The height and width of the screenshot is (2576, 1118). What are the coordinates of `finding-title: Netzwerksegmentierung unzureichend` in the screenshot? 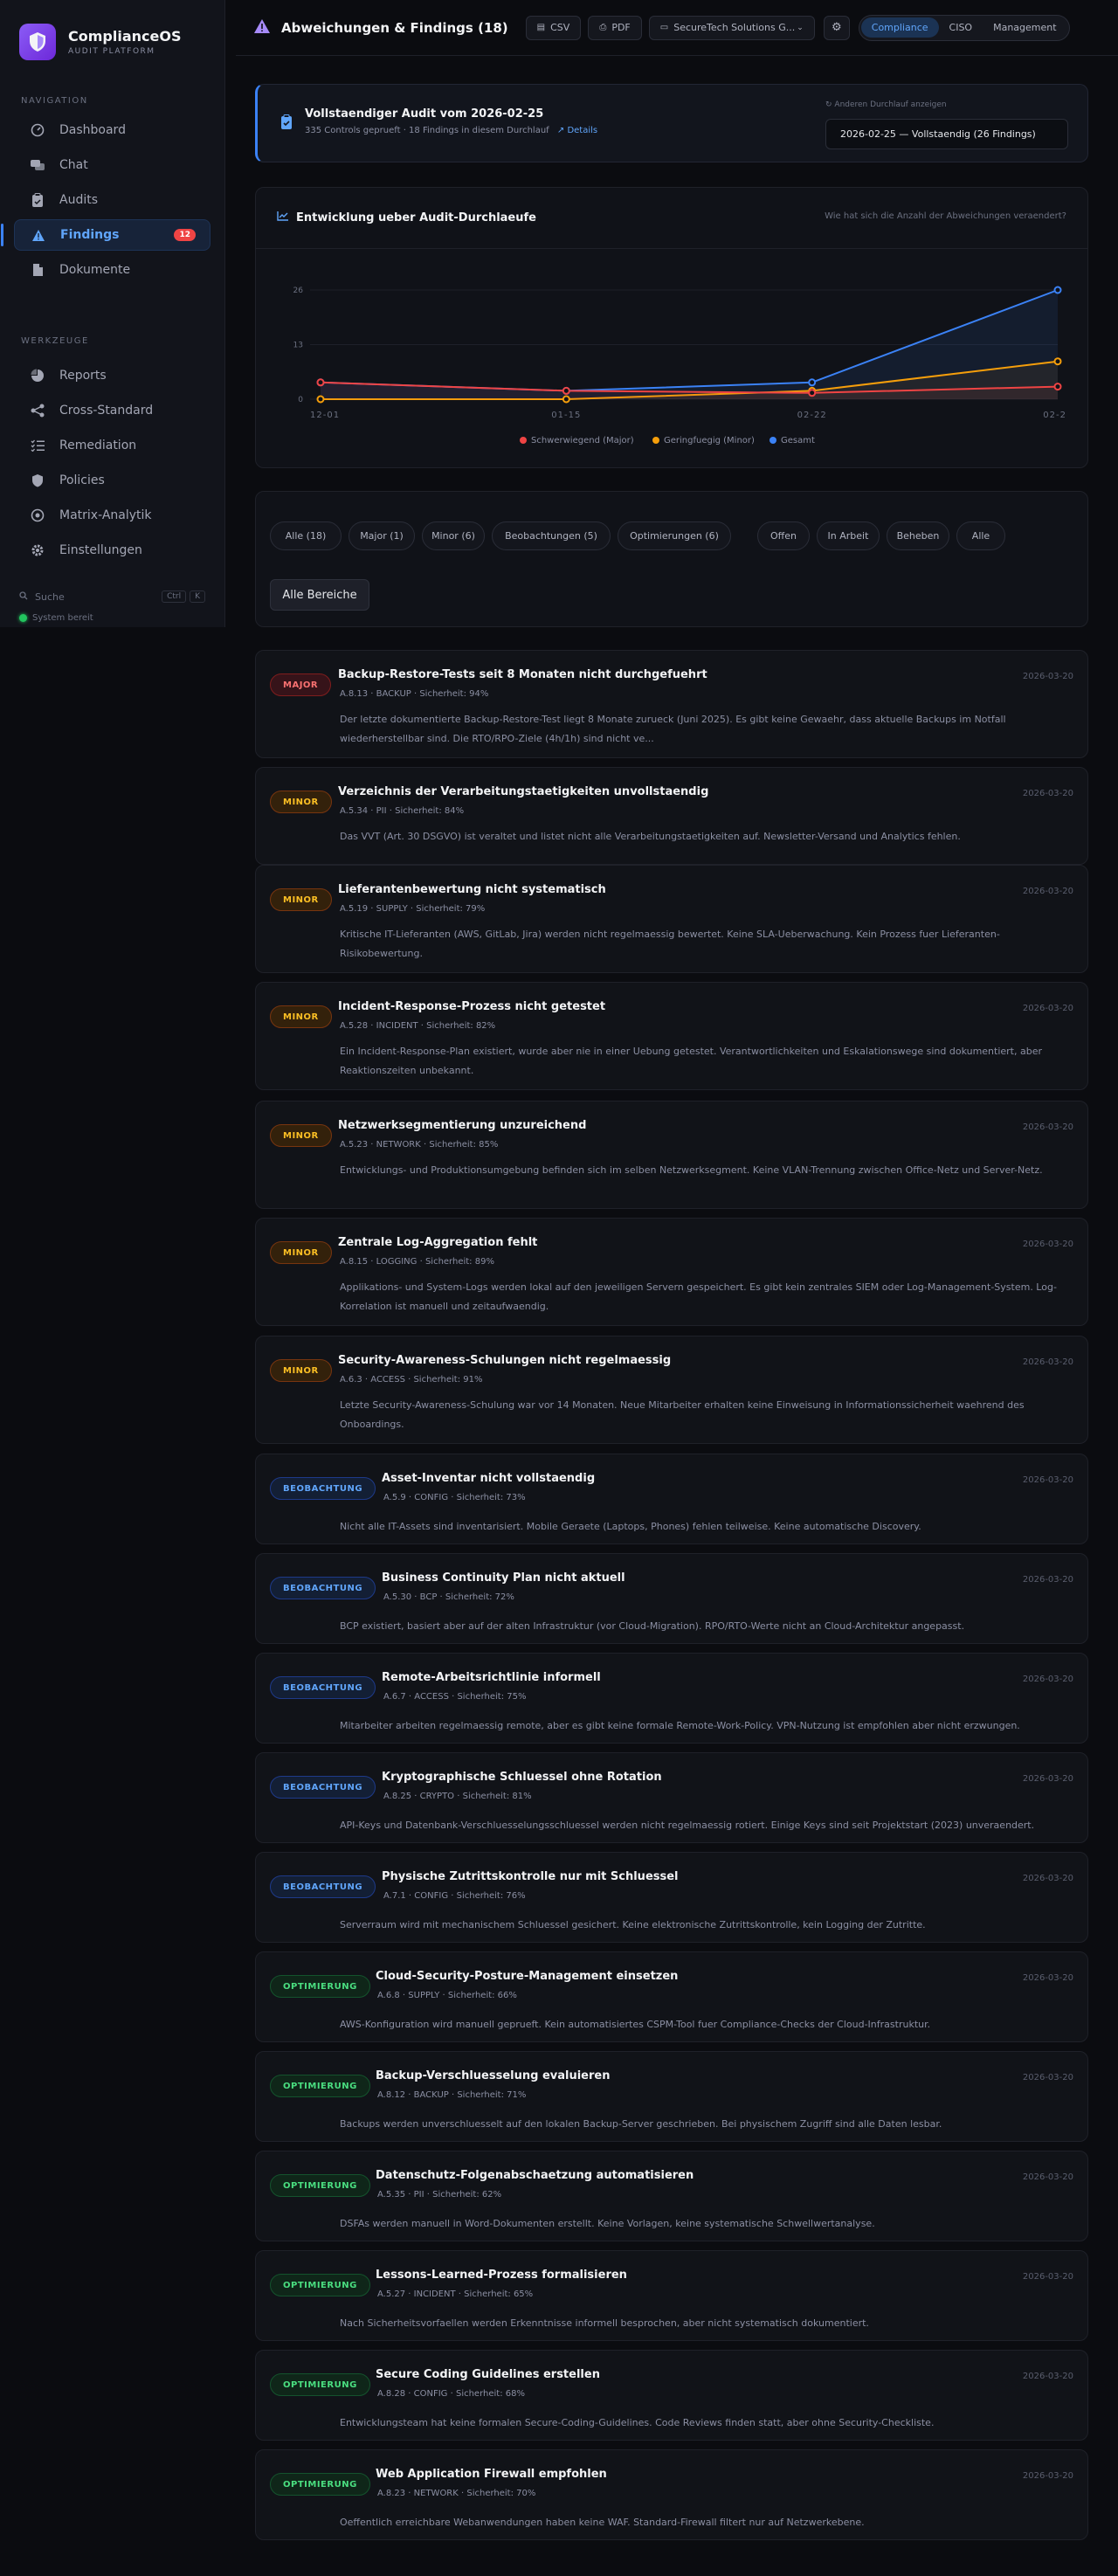 It's located at (462, 1125).